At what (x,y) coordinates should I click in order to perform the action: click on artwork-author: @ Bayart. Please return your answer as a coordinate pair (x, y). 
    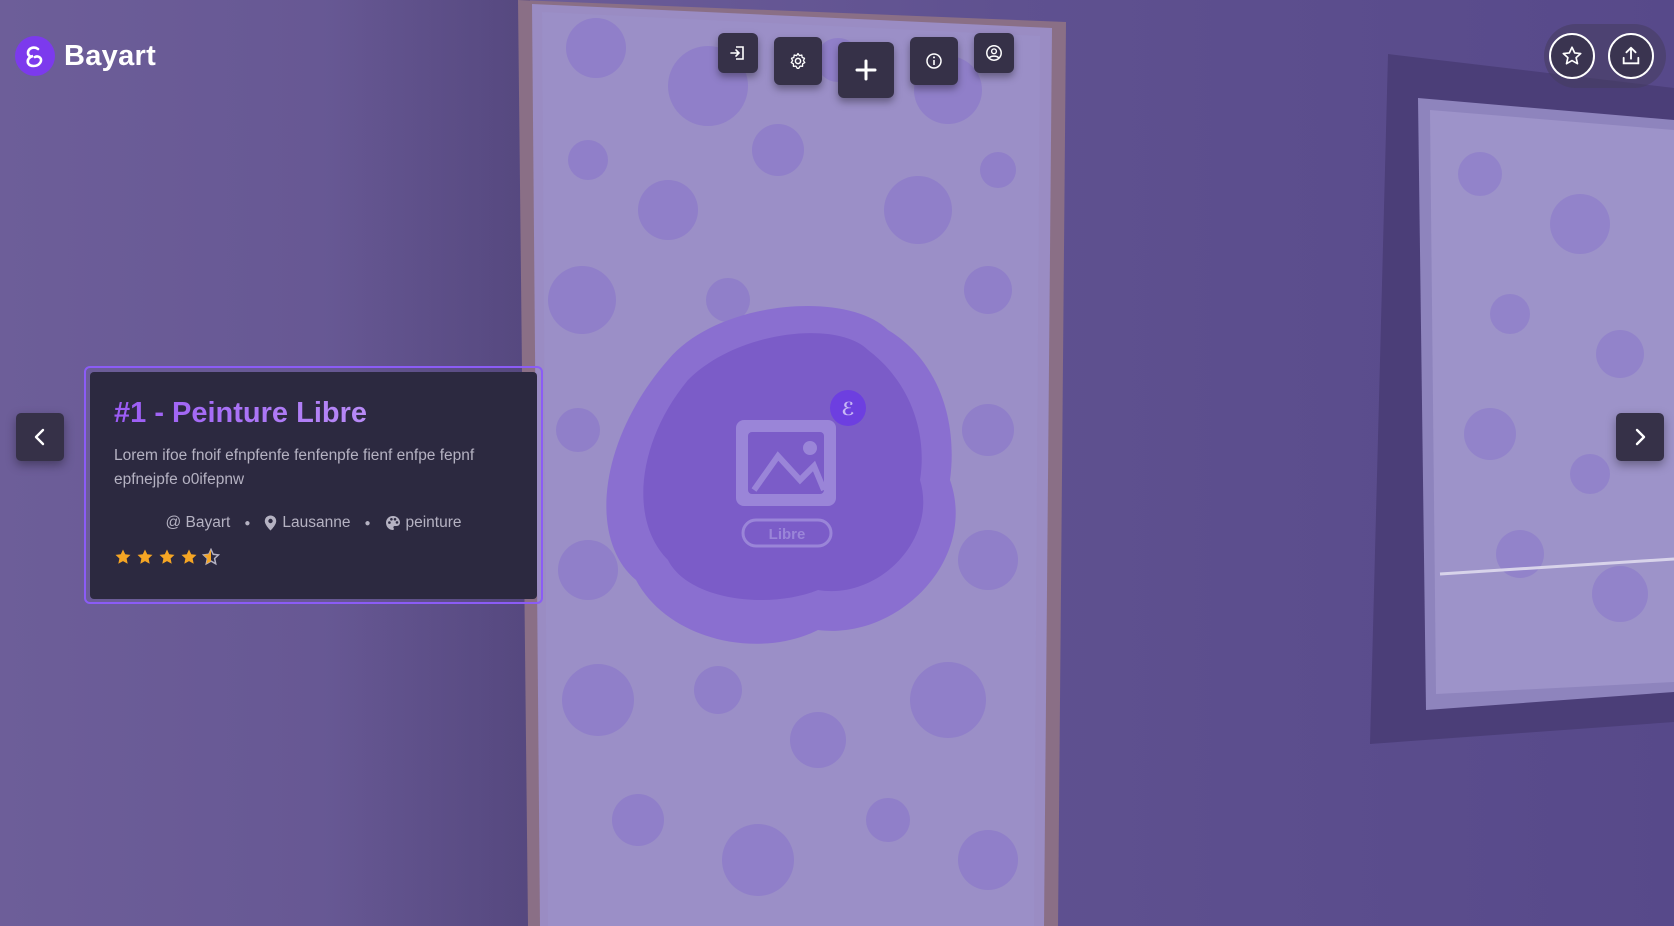
    Looking at the image, I should click on (197, 523).